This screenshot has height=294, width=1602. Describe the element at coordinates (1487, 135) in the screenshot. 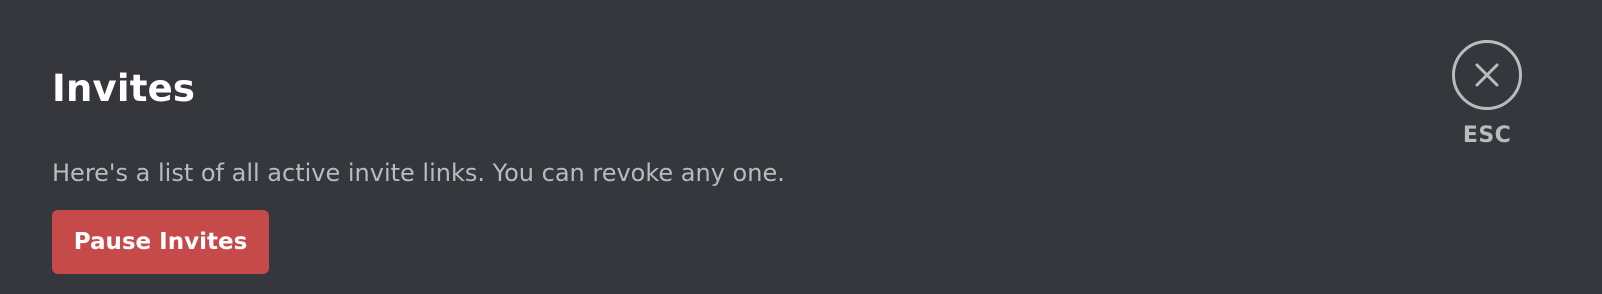

I see `escape-key-label: ESC` at that location.